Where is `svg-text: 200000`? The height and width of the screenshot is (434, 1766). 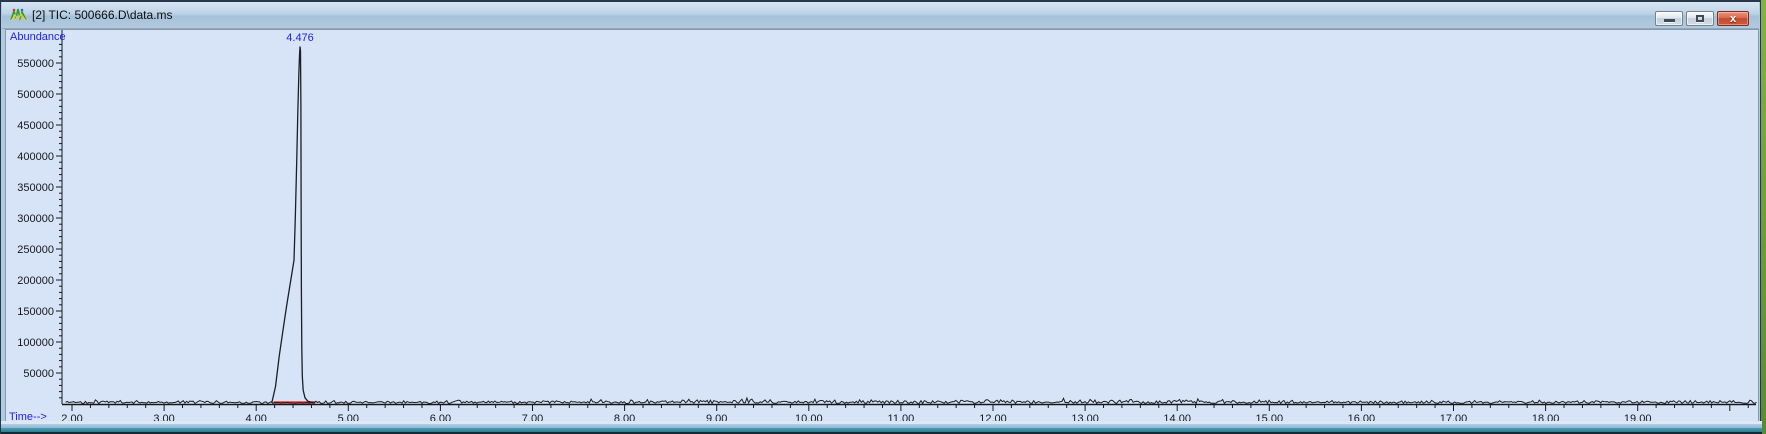
svg-text: 200000 is located at coordinates (35, 281).